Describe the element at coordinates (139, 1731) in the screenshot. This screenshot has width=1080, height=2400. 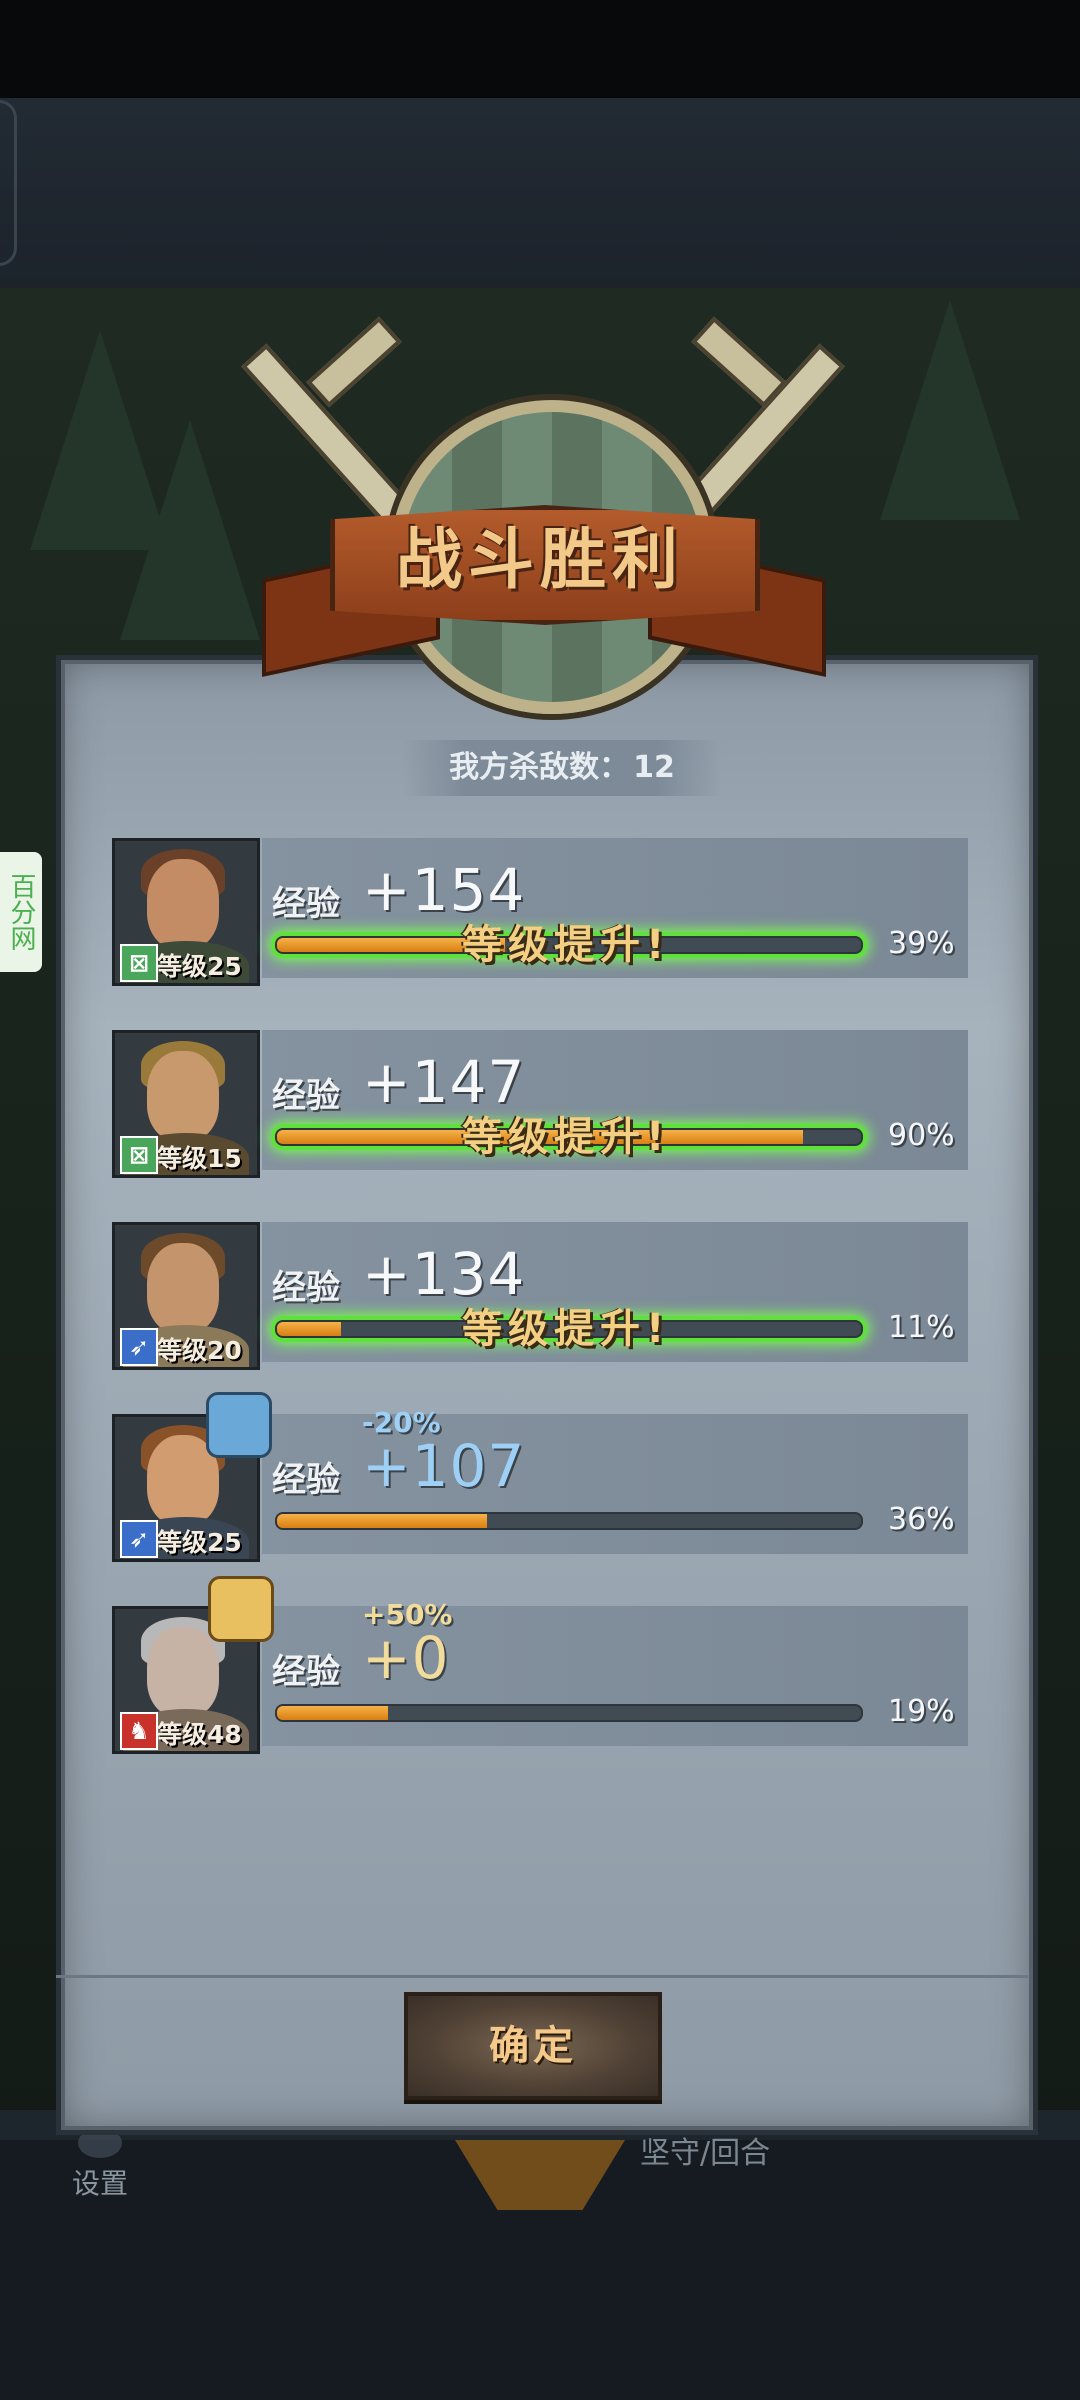
I see `class-icon: ♞` at that location.